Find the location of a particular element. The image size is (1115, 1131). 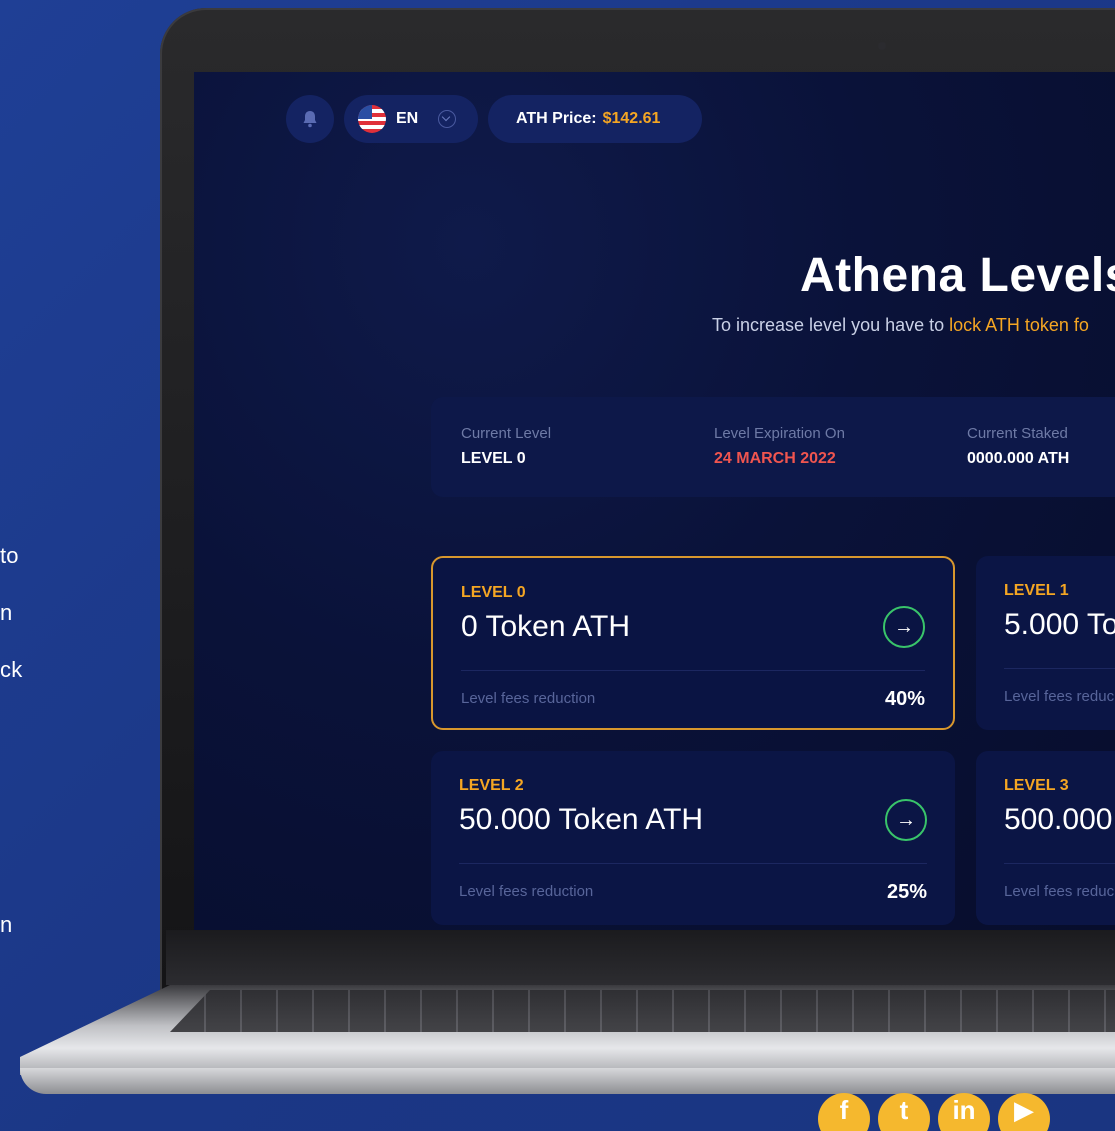

level-card-1: LEVEL 1 5.000 To Level fees reduc is located at coordinates (1045, 643).